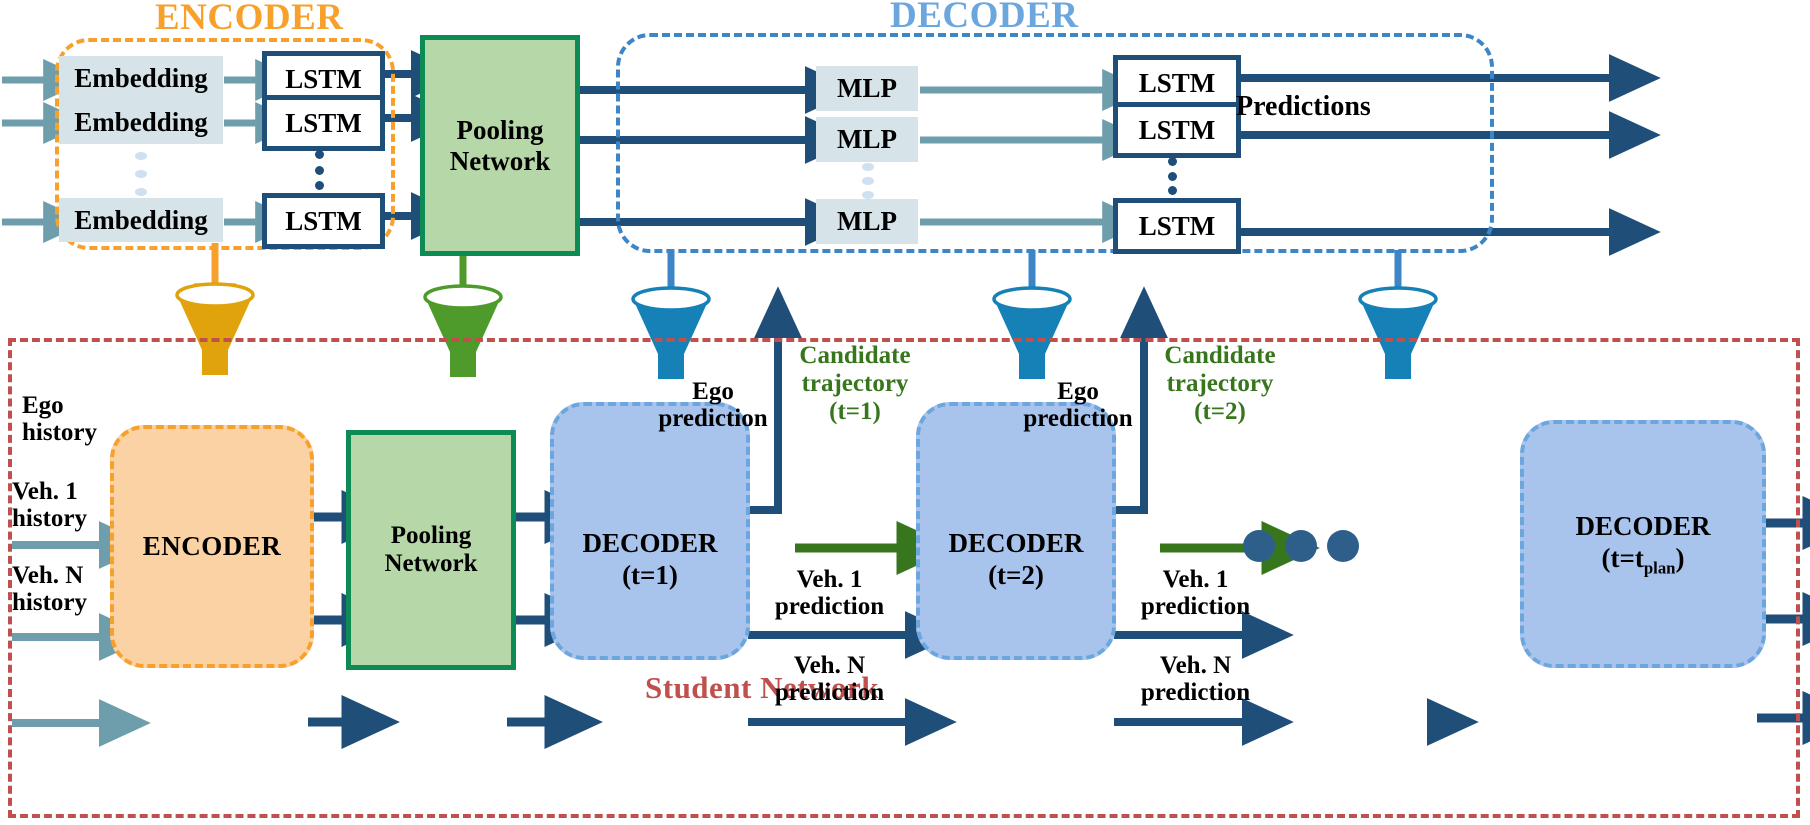  I want to click on vehN-prediction-label-2: Veh. N prediction, so click(1195, 679).